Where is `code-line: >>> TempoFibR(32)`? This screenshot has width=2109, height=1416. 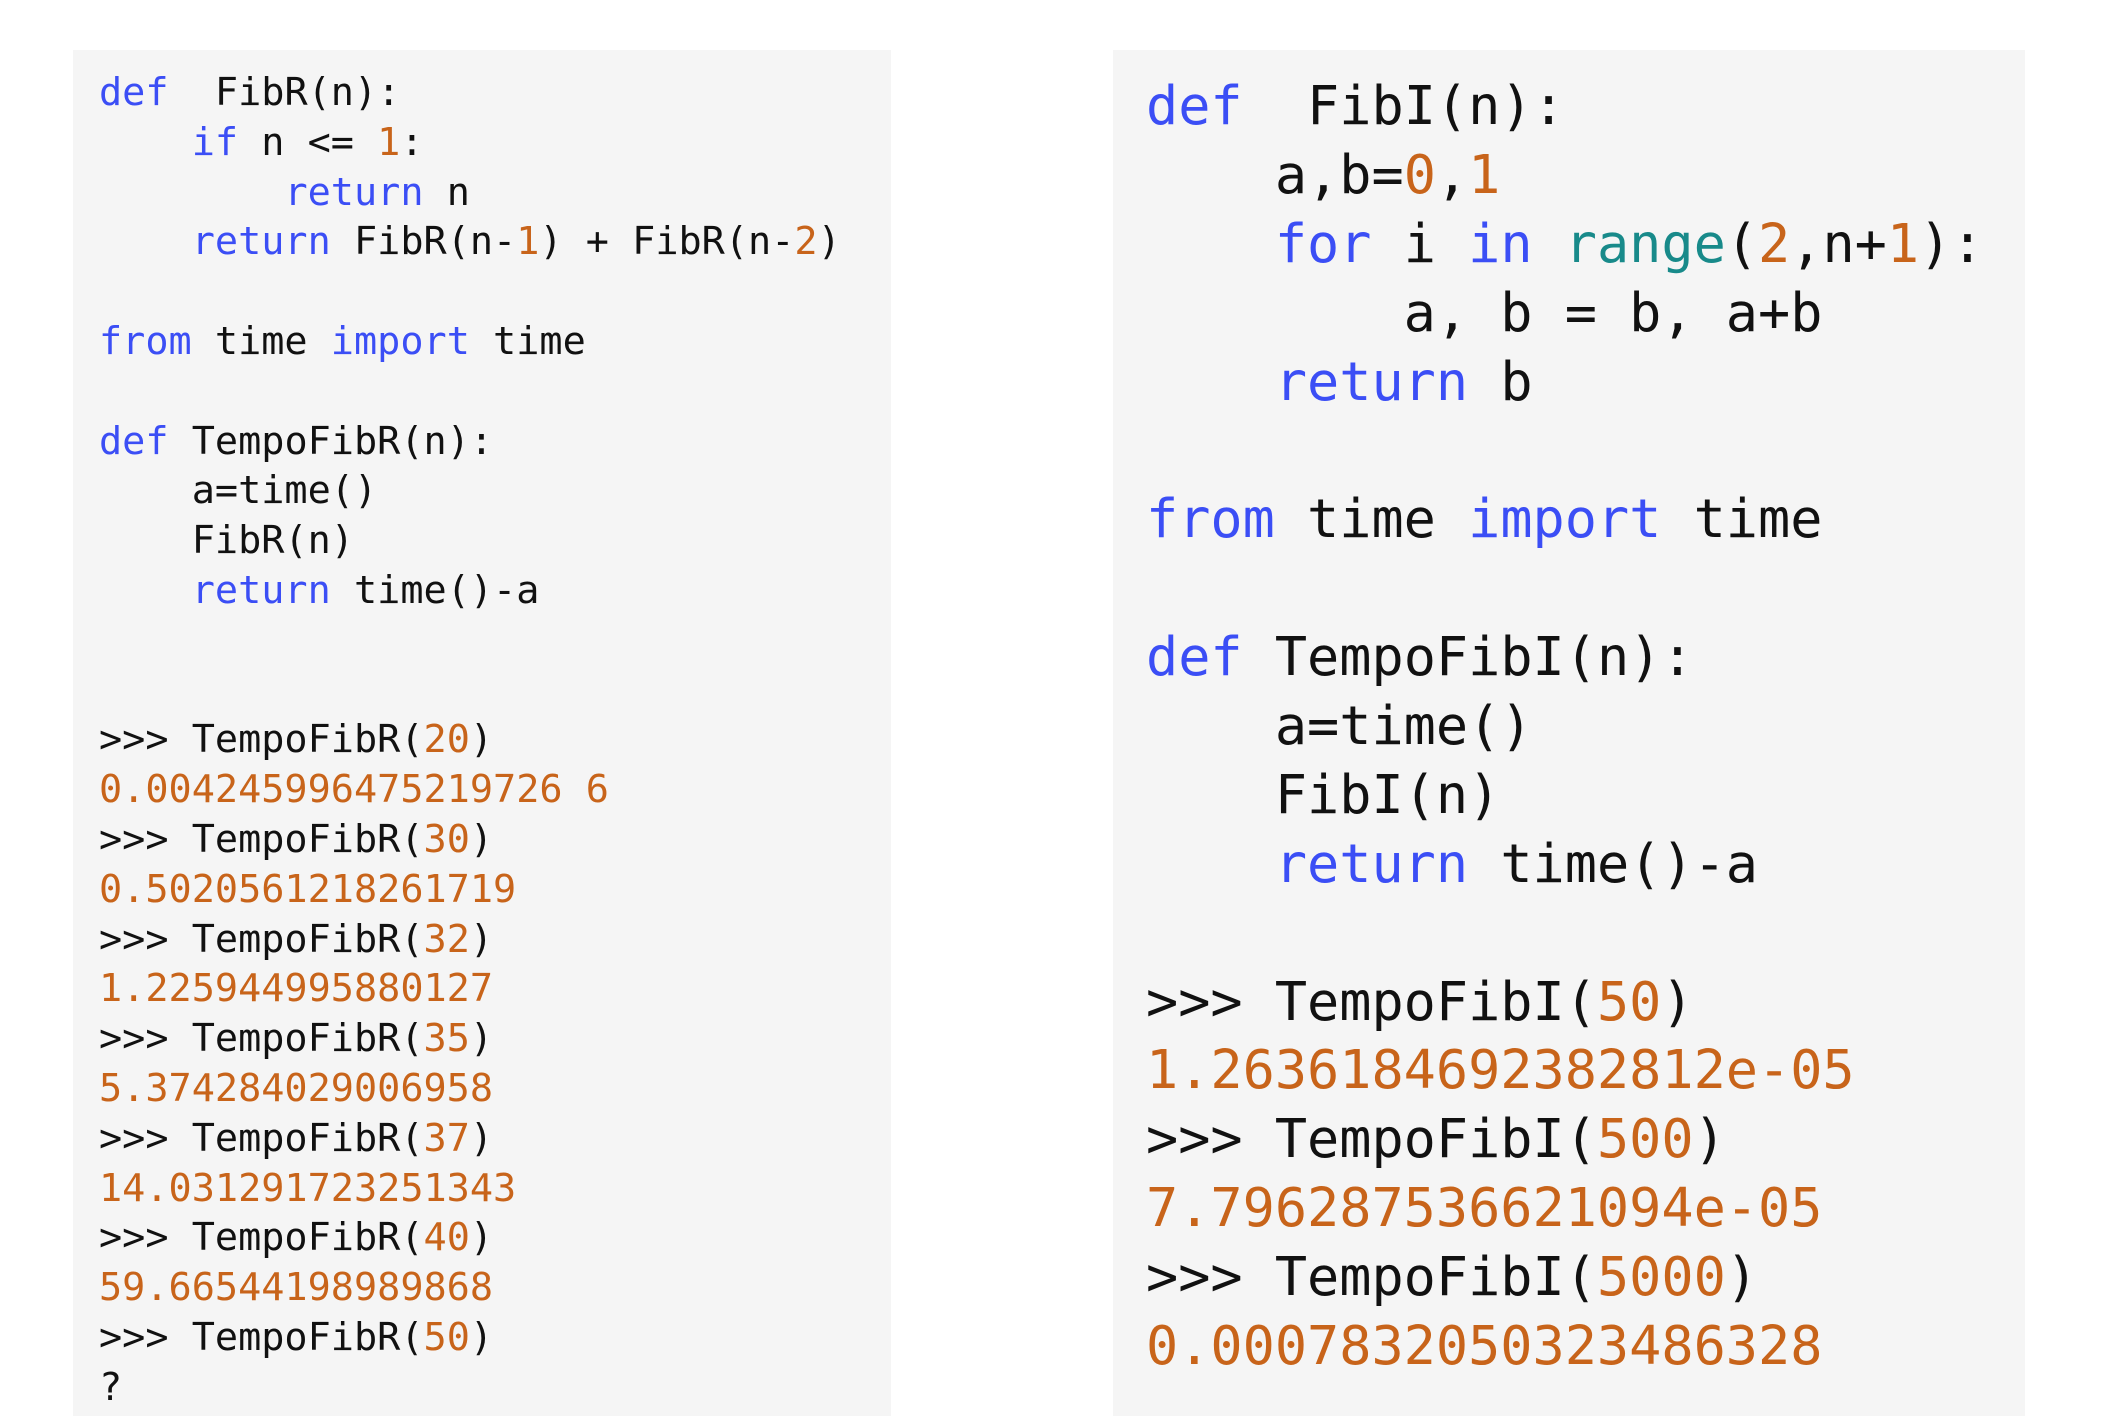
code-line: >>> TempoFibR(32) is located at coordinates (495, 940).